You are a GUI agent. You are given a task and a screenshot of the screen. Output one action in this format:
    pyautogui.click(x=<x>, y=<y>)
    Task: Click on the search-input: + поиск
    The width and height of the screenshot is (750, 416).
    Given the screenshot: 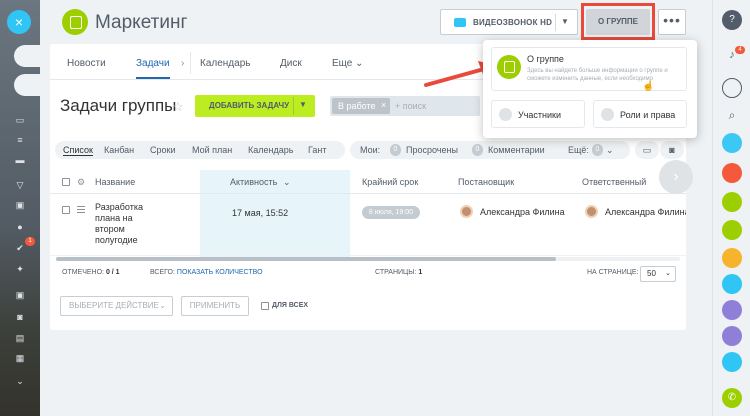 What is the action you would take?
    pyautogui.click(x=410, y=106)
    